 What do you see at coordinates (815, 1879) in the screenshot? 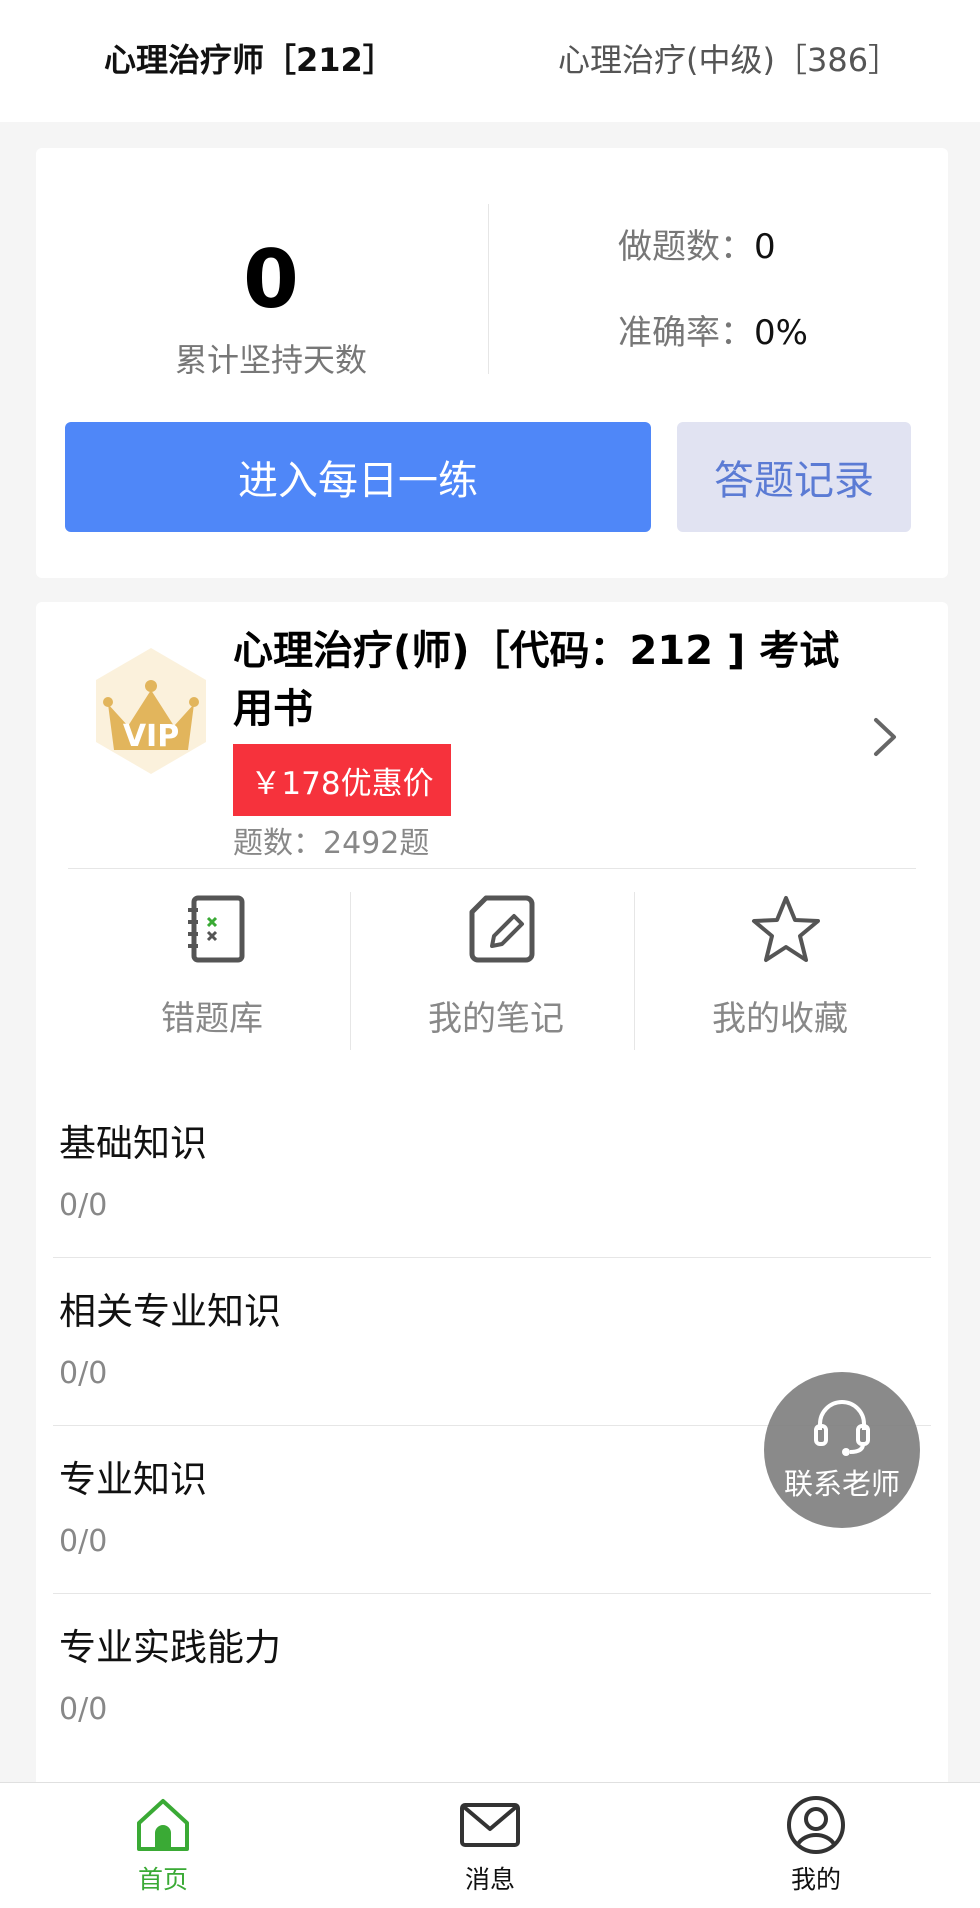
I see `nav-mine-label: 我的` at bounding box center [815, 1879].